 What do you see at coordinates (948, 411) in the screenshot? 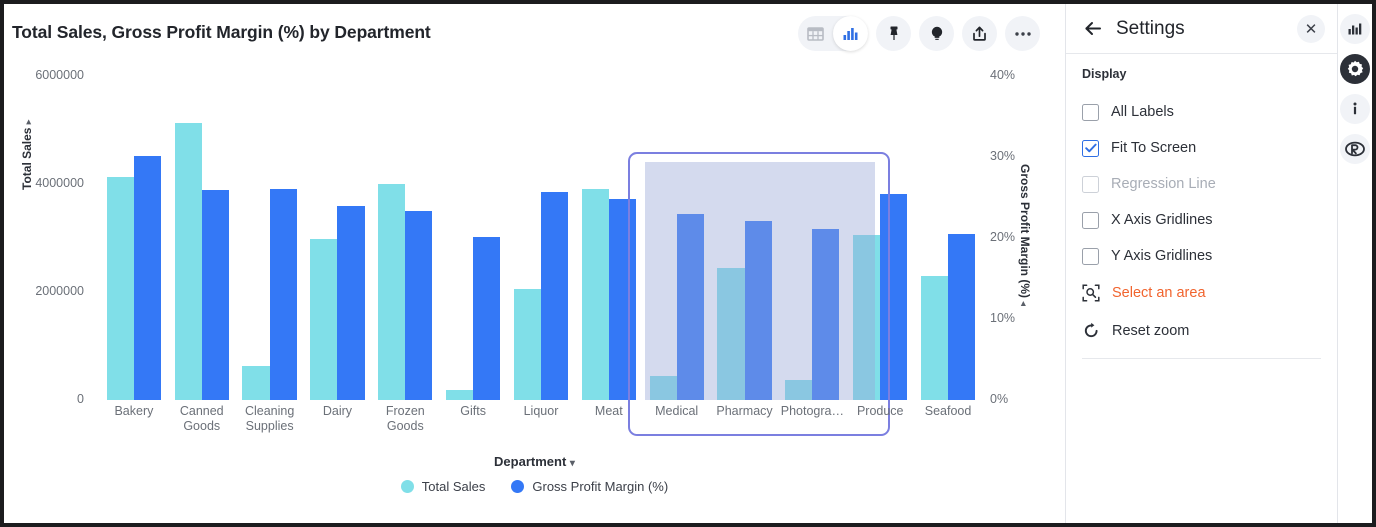
I see `x-axis-tick-label: Seafood` at bounding box center [948, 411].